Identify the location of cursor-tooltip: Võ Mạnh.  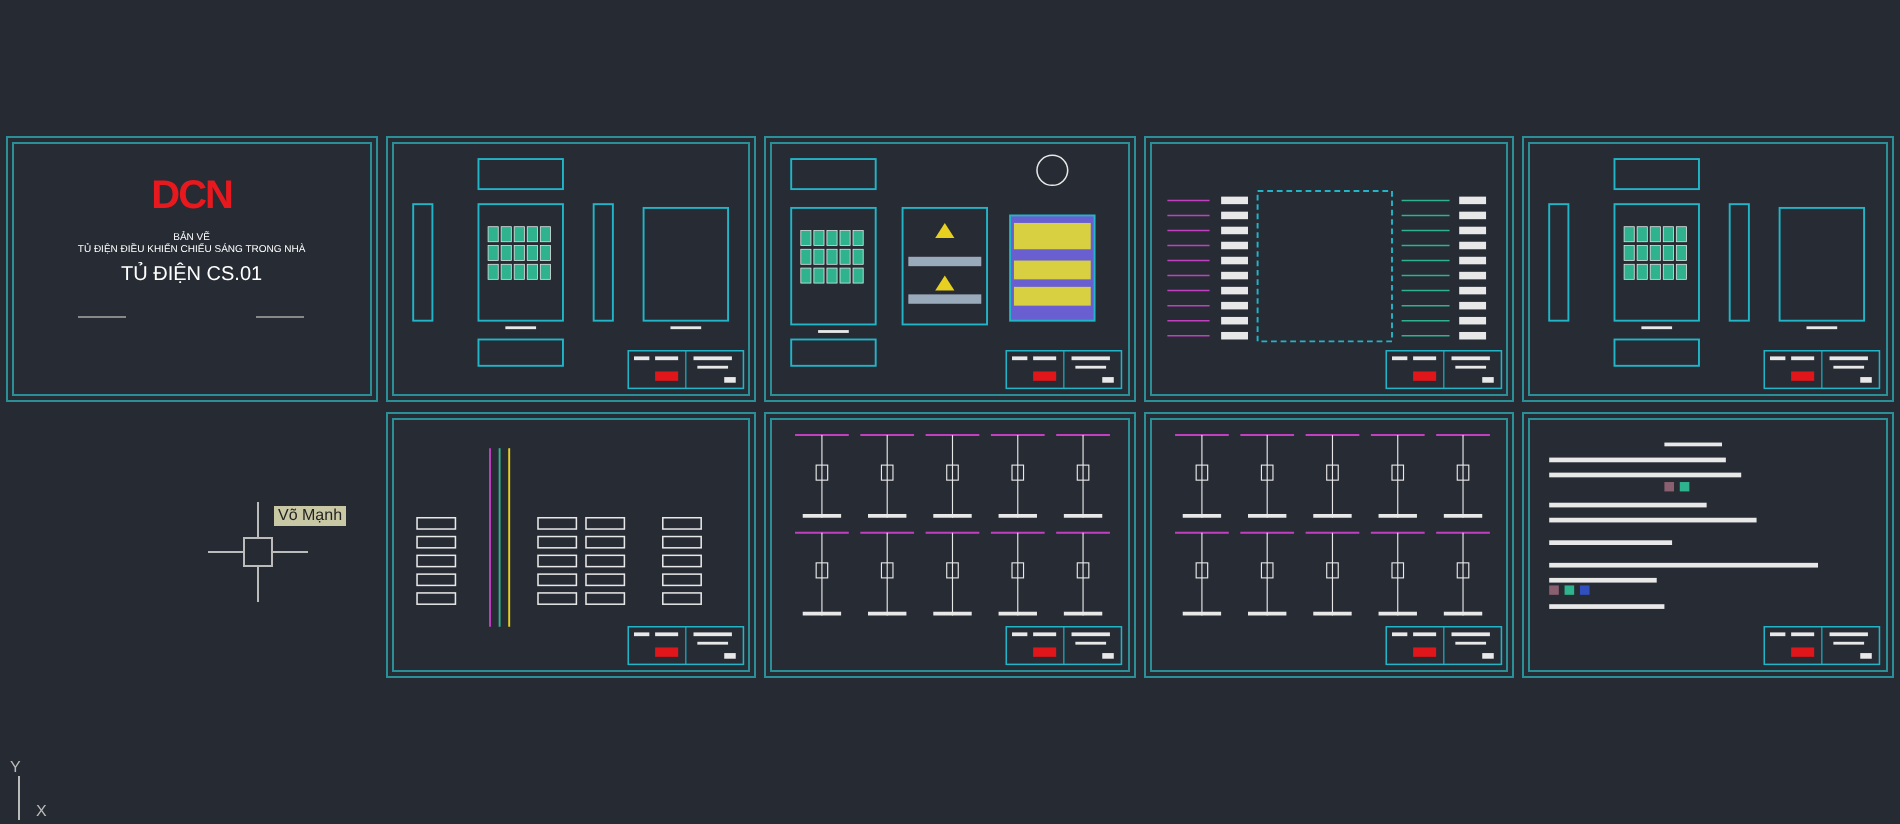
(310, 516).